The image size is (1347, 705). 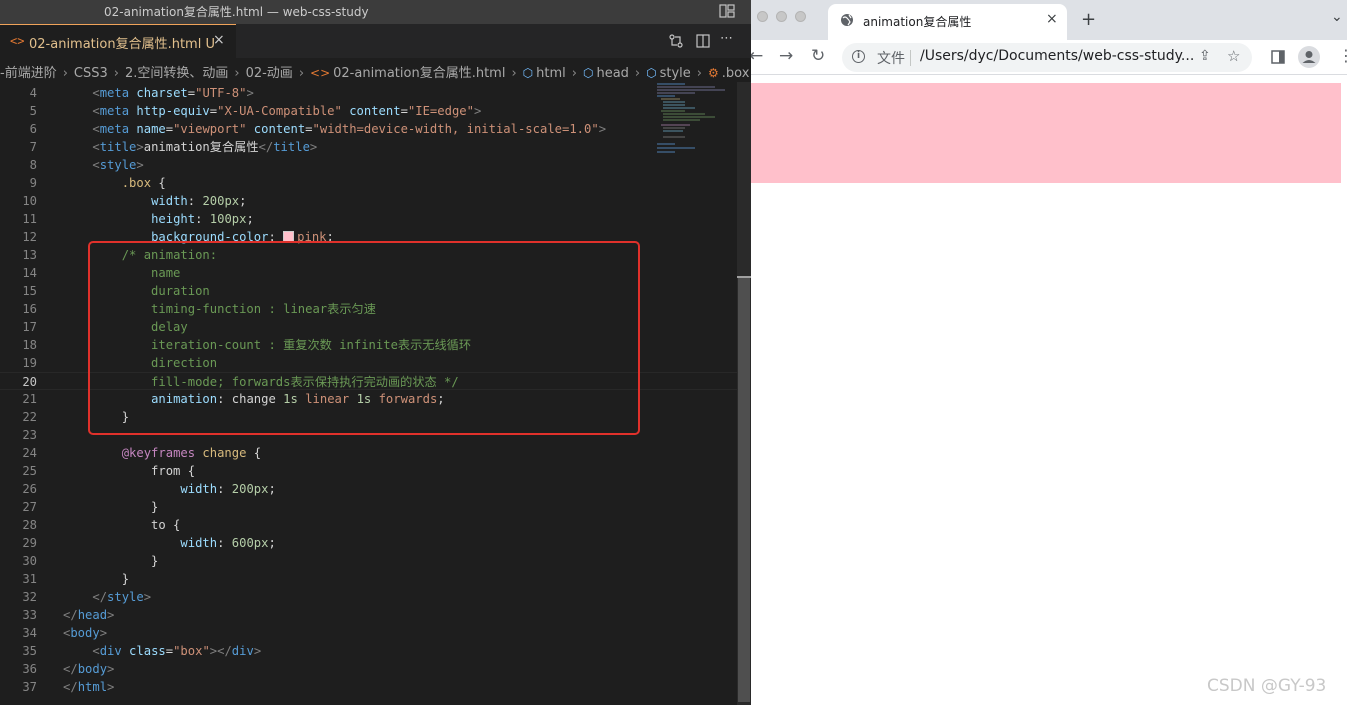 What do you see at coordinates (419, 73) in the screenshot?
I see `breadcrumb-item: 02-animation复合属性.html` at bounding box center [419, 73].